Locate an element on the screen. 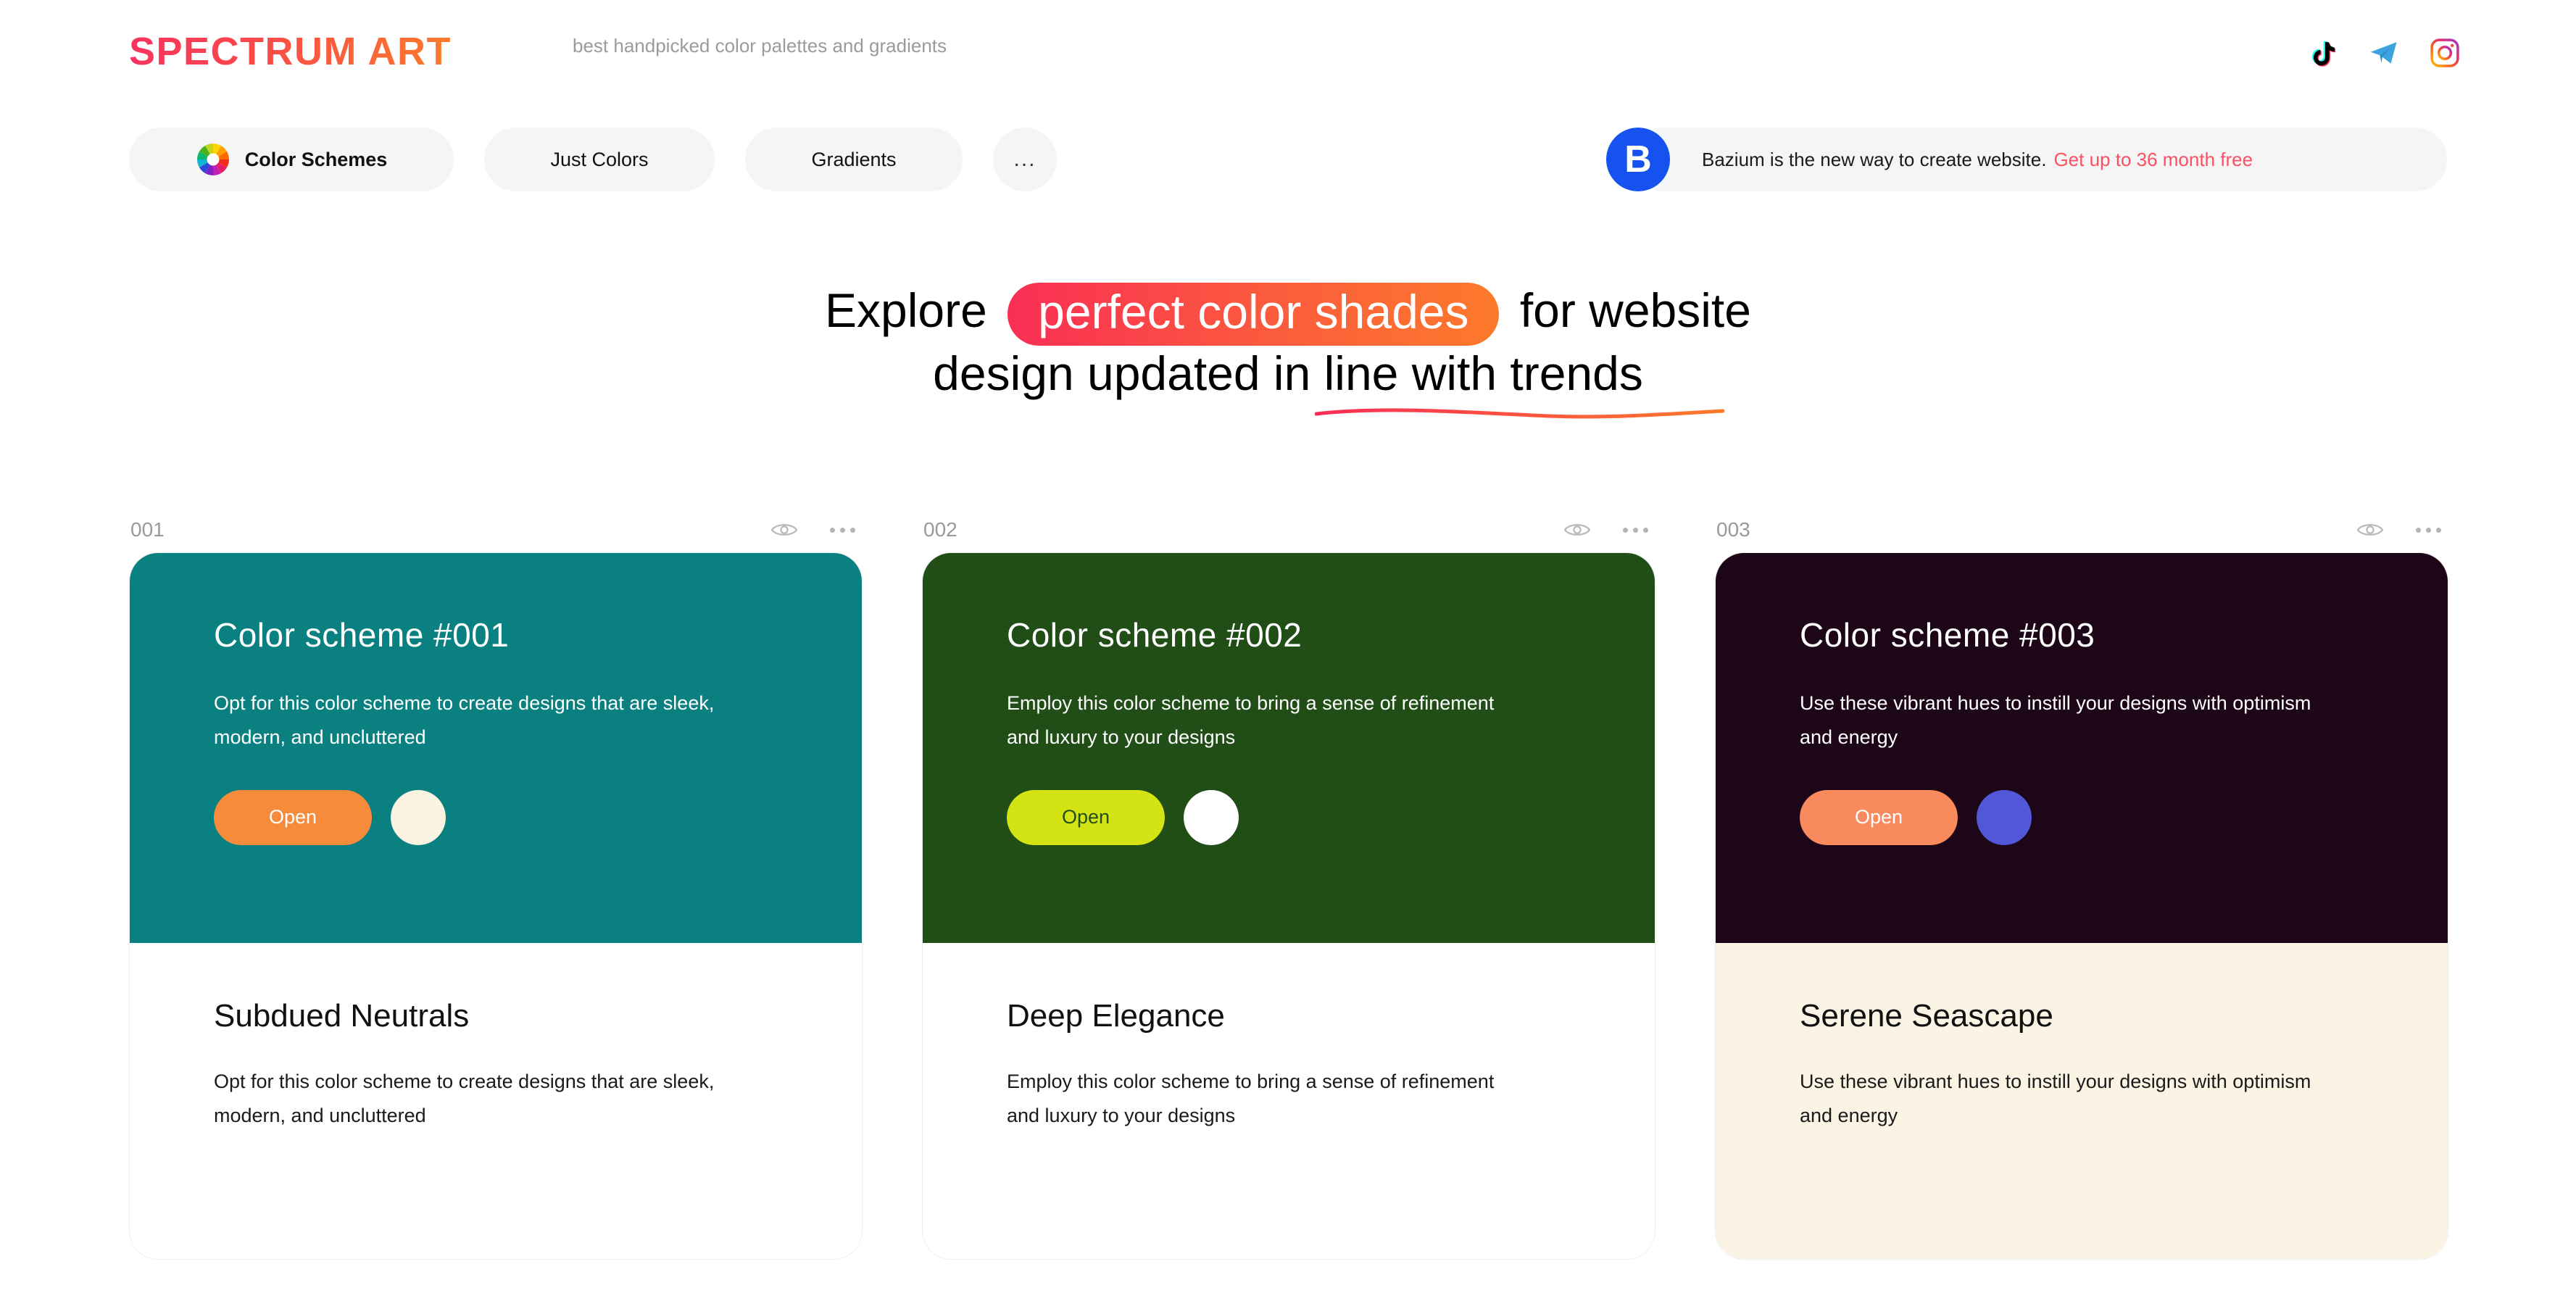 The height and width of the screenshot is (1309, 2576). card-title: Color scheme #003 is located at coordinates (1947, 635).